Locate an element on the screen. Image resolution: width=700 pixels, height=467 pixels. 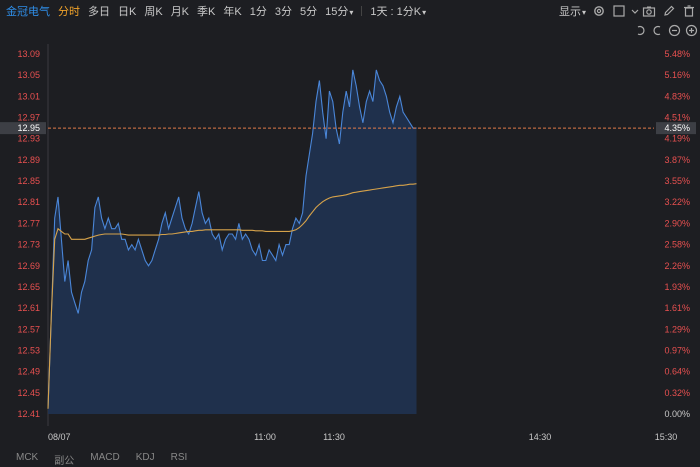
y-right-tick-label: 3.87% is located at coordinates (677, 160).